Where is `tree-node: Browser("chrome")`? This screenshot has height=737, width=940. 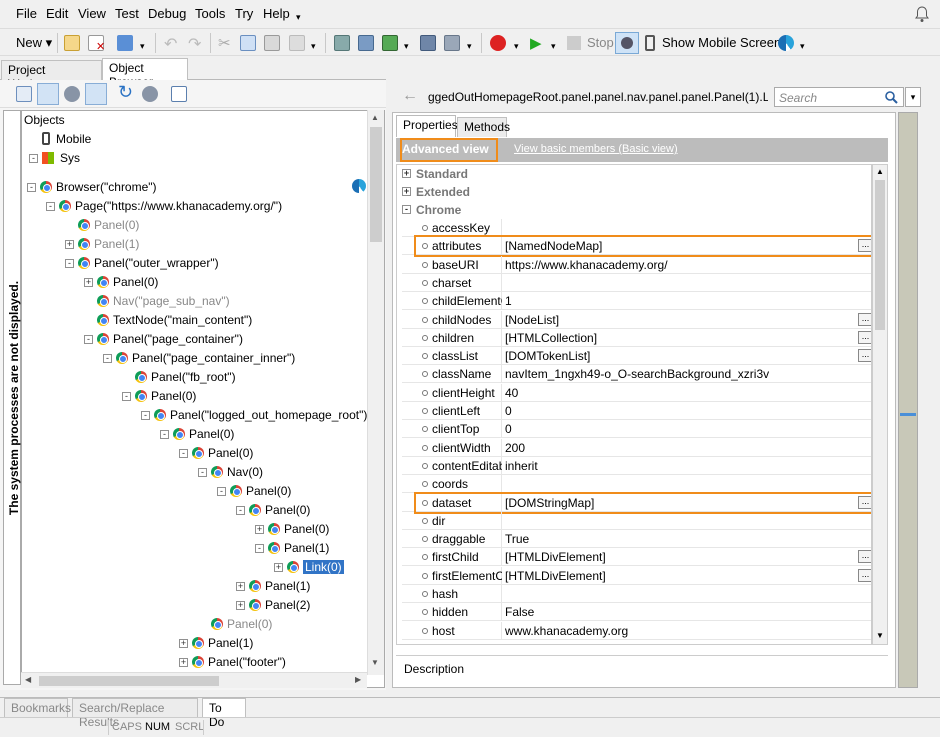
tree-node: Browser("chrome") is located at coordinates (98, 187).